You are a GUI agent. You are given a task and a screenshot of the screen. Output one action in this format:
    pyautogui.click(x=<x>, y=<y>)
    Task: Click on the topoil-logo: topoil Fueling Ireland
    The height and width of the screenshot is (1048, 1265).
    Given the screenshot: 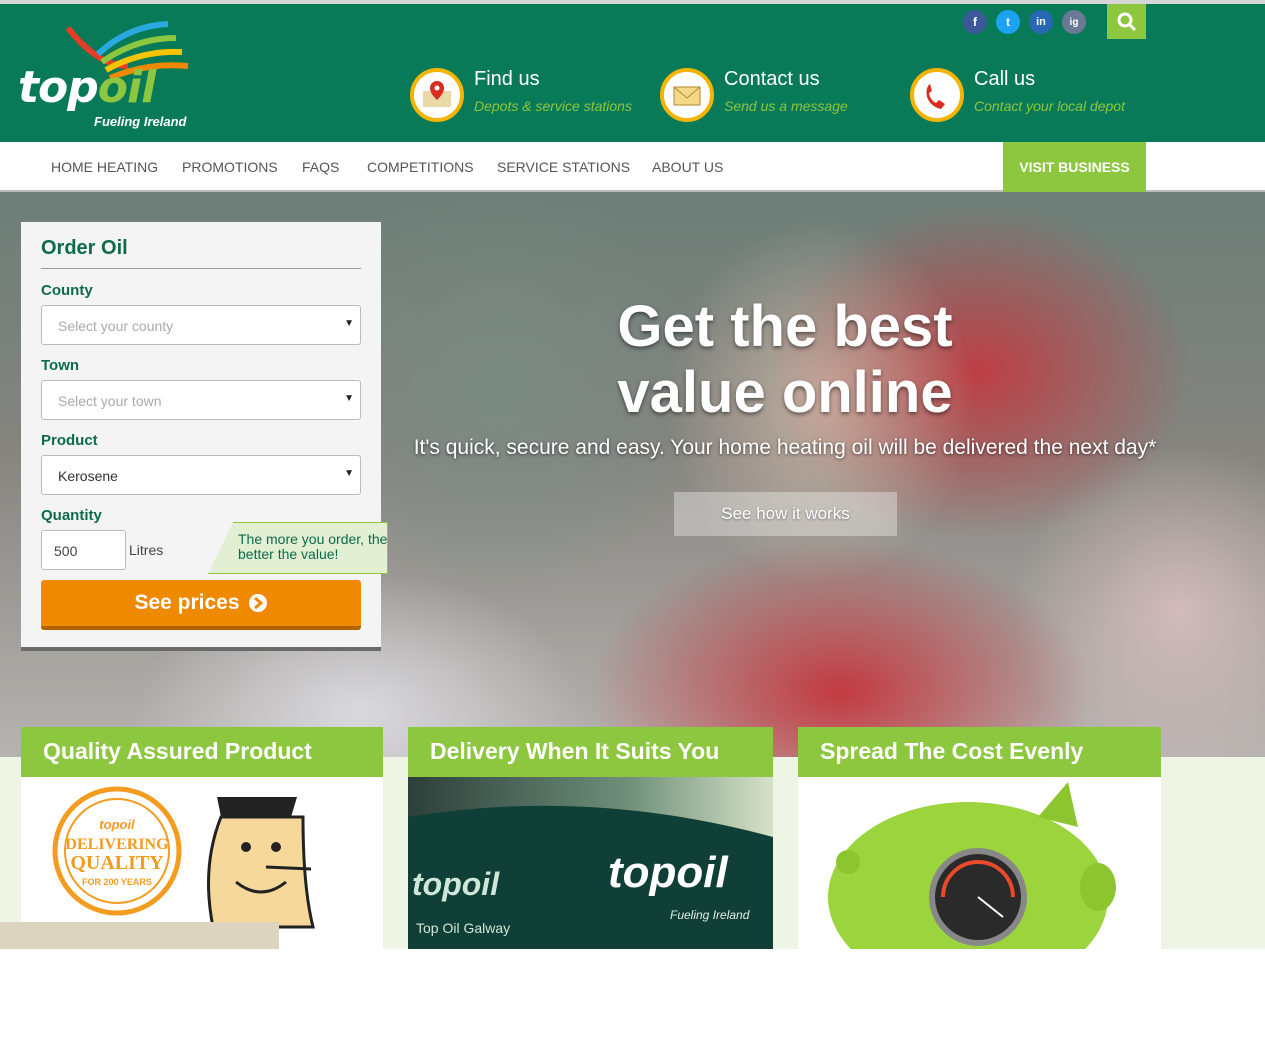 What is the action you would take?
    pyautogui.click(x=108, y=75)
    